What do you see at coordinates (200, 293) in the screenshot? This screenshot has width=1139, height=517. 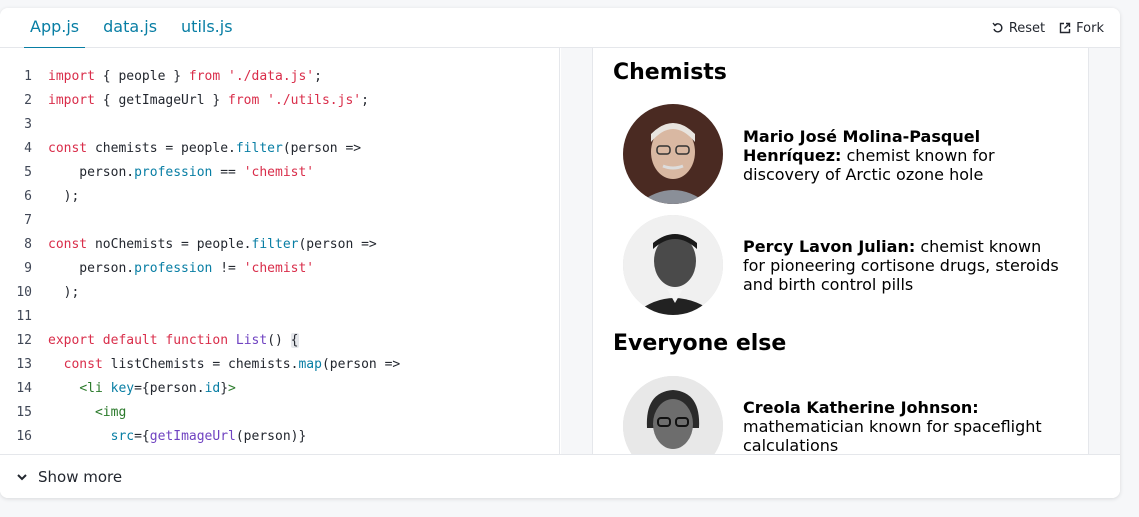 I see `code-line: 10 );` at bounding box center [200, 293].